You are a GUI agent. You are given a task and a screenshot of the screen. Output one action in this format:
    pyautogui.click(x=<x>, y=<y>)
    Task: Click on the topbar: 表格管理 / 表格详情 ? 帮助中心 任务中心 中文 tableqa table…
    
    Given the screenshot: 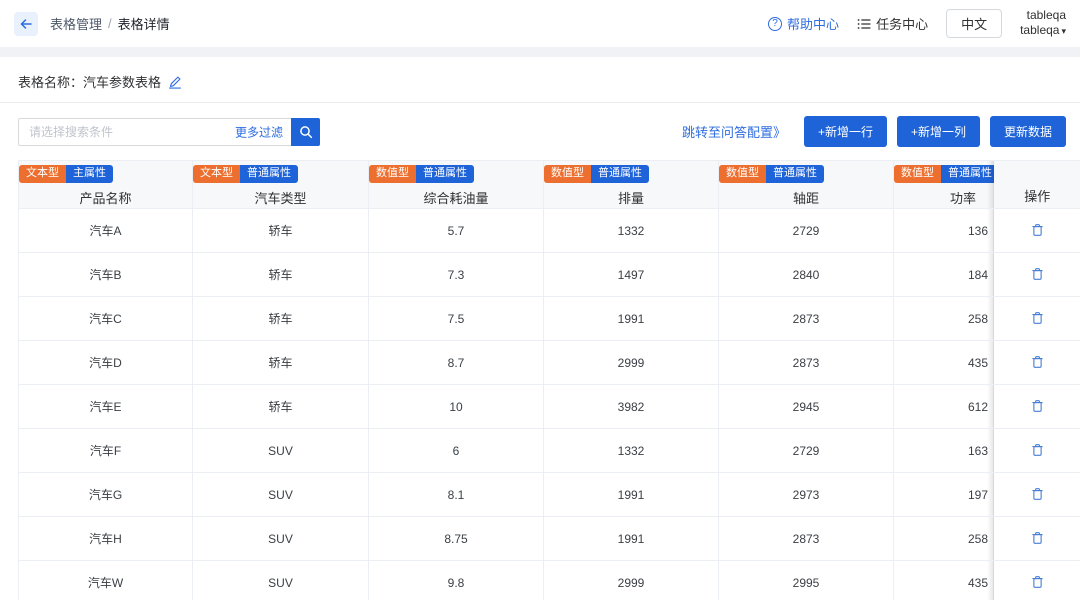 What is the action you would take?
    pyautogui.click(x=540, y=23)
    